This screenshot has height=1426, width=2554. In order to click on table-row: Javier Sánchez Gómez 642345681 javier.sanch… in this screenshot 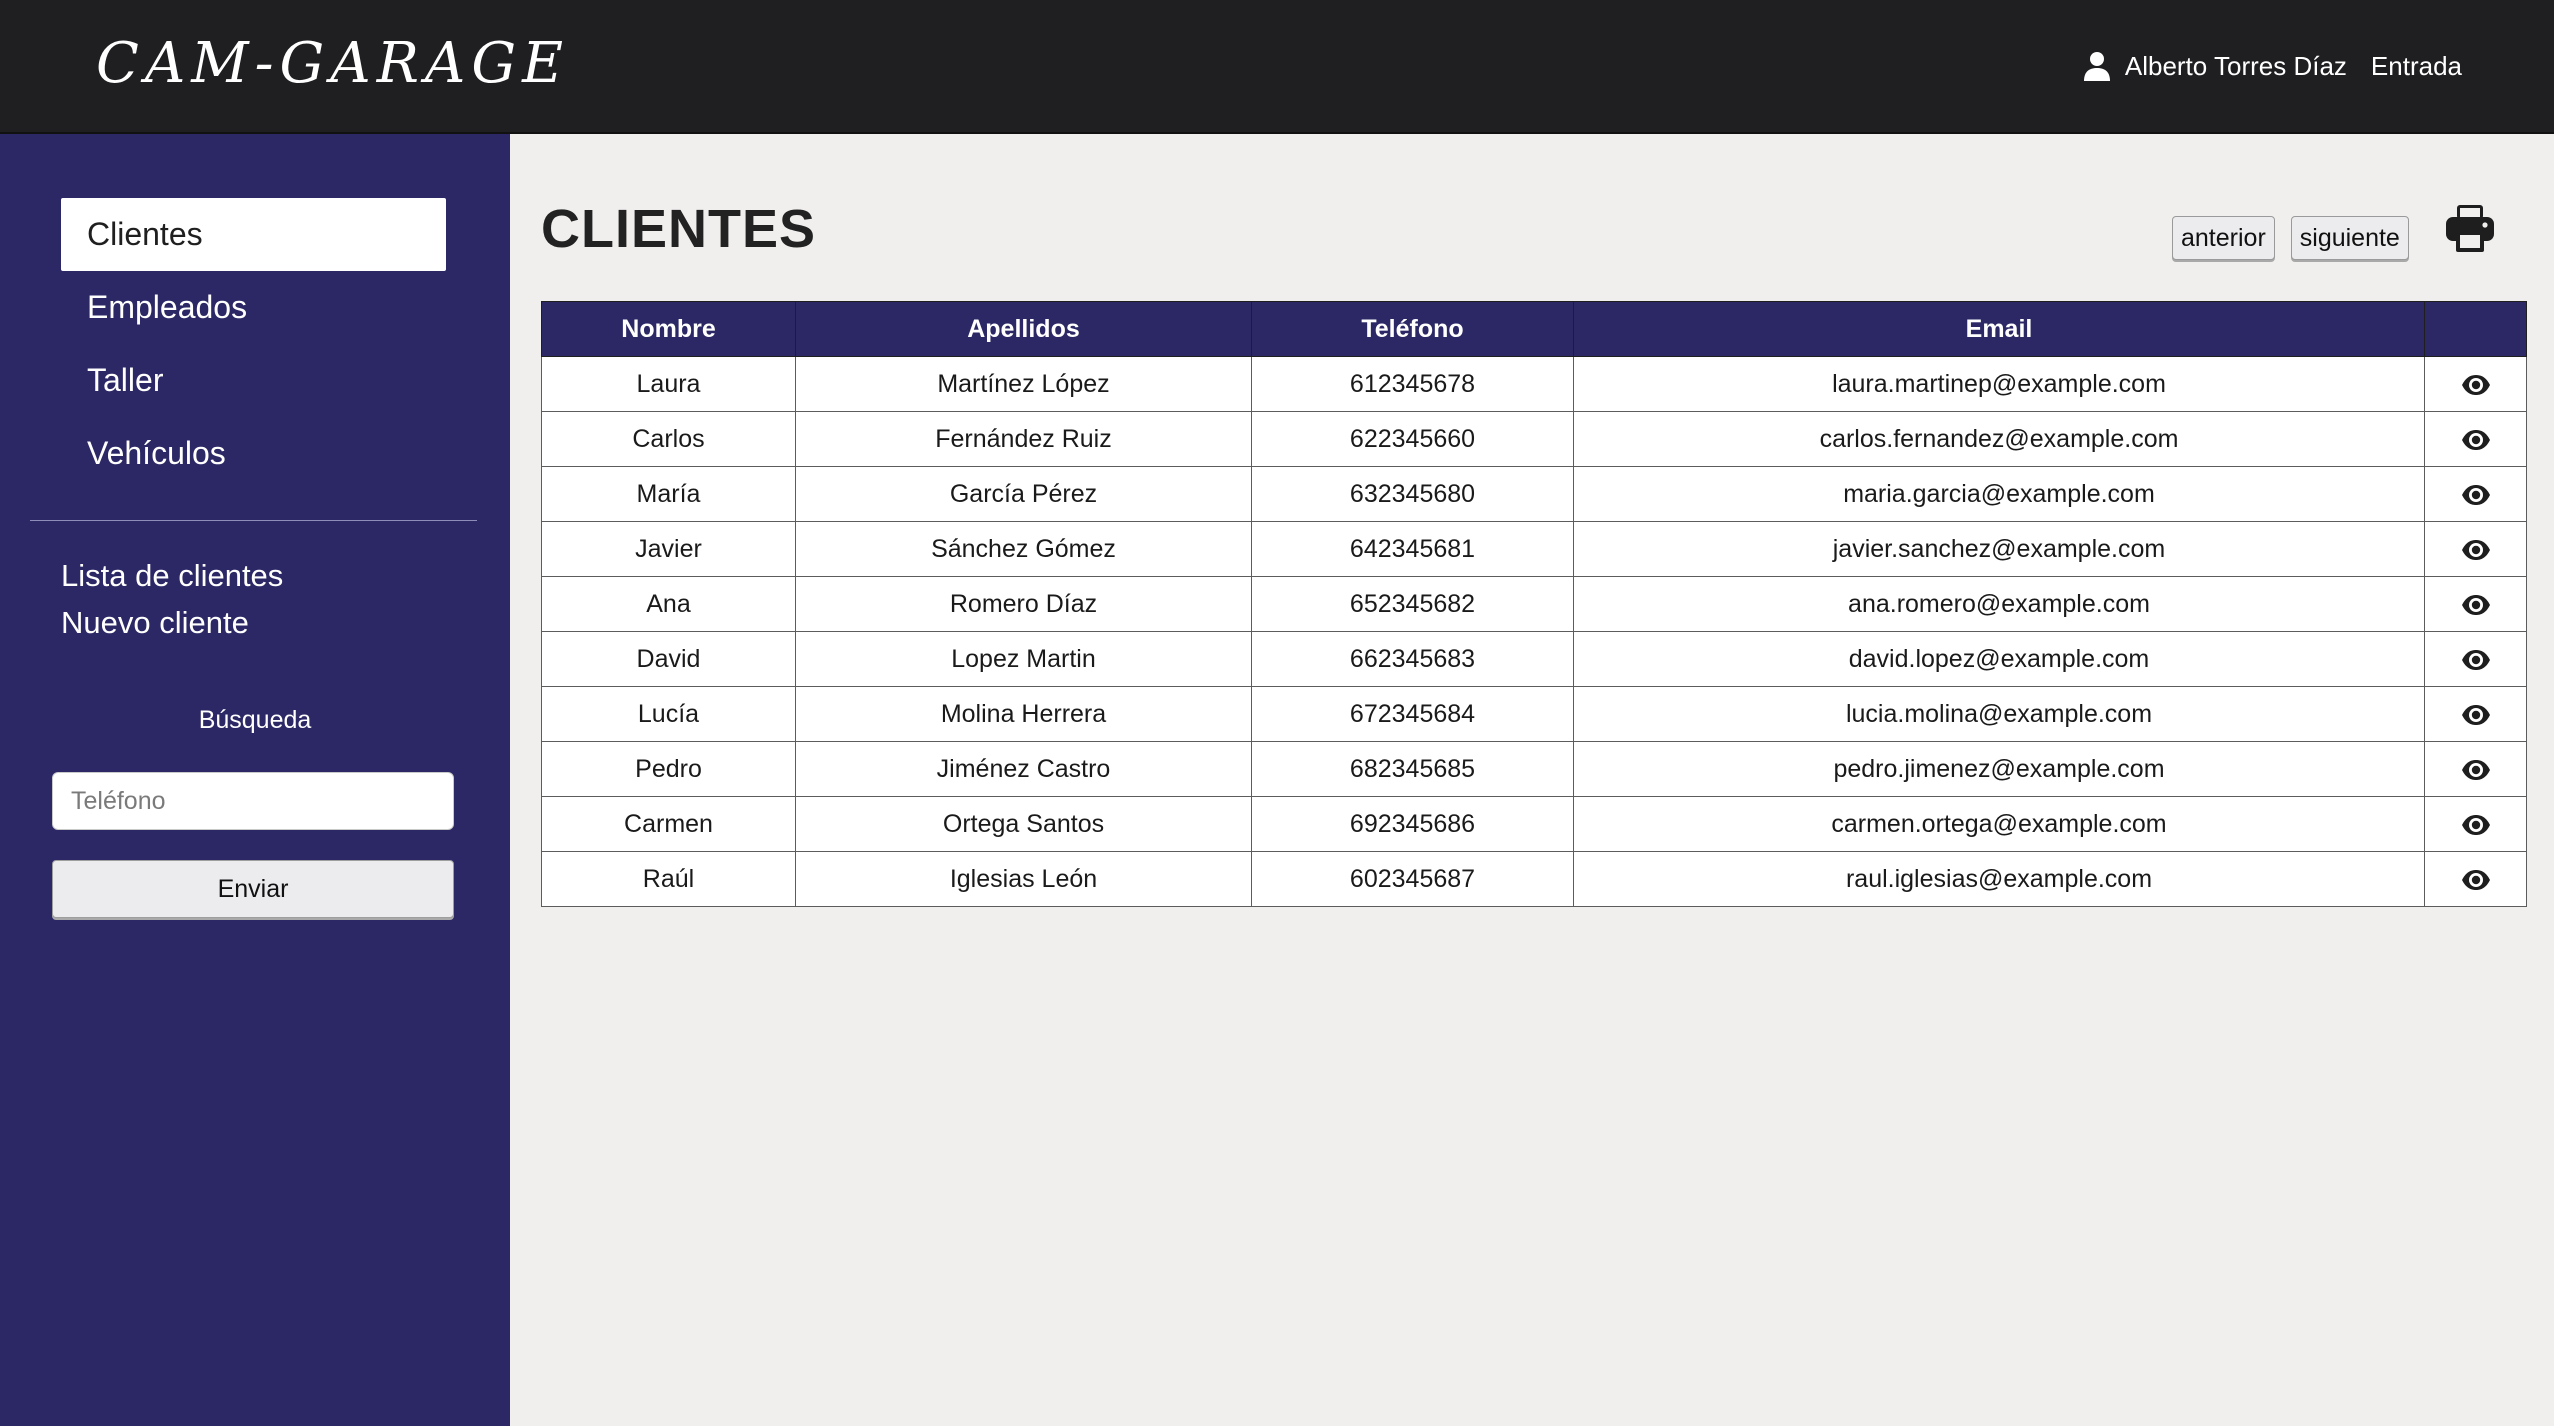, I will do `click(1534, 549)`.